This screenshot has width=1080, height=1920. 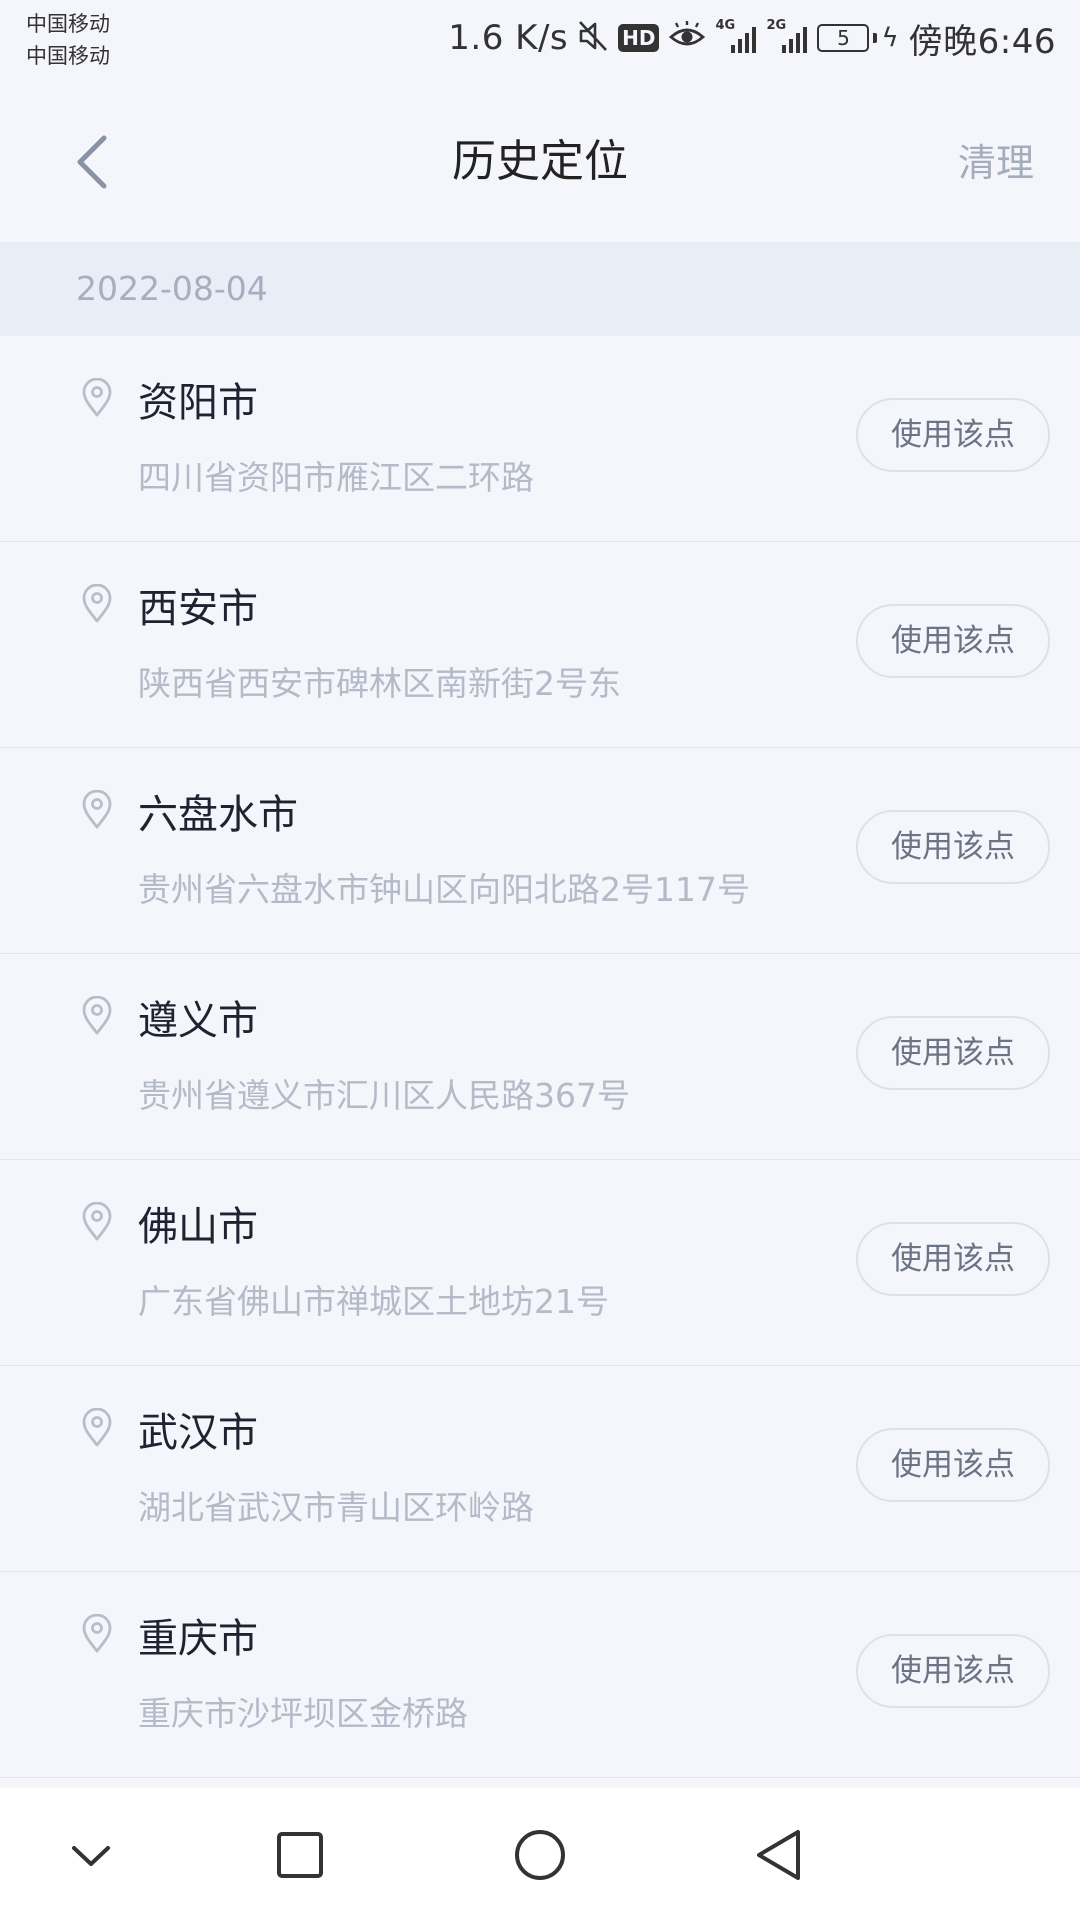 I want to click on carrier-2: 中国移动, so click(x=68, y=56).